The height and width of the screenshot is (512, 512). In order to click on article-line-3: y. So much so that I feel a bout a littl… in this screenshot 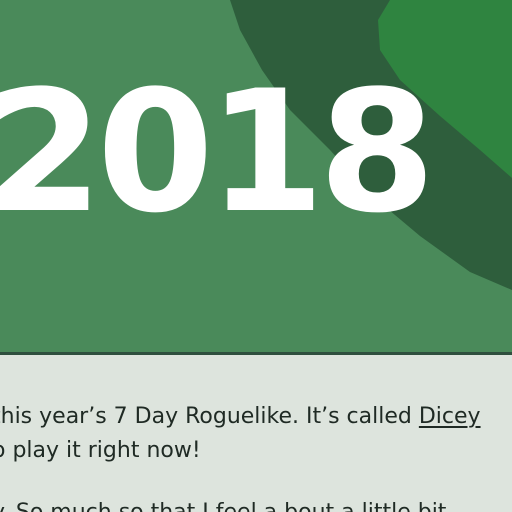, I will do `click(223, 504)`.